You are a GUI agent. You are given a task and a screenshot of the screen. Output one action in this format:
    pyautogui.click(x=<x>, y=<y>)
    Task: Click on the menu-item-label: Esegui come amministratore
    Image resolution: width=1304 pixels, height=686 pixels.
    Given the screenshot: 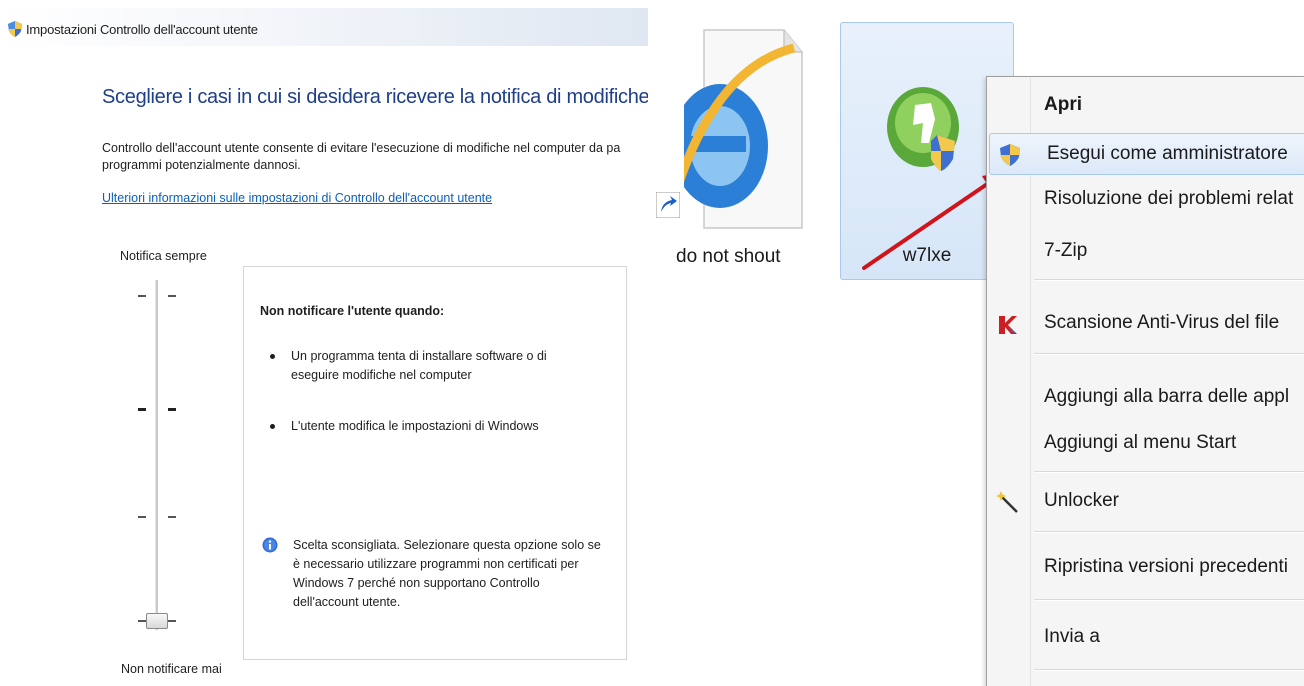 What is the action you would take?
    pyautogui.click(x=1167, y=153)
    